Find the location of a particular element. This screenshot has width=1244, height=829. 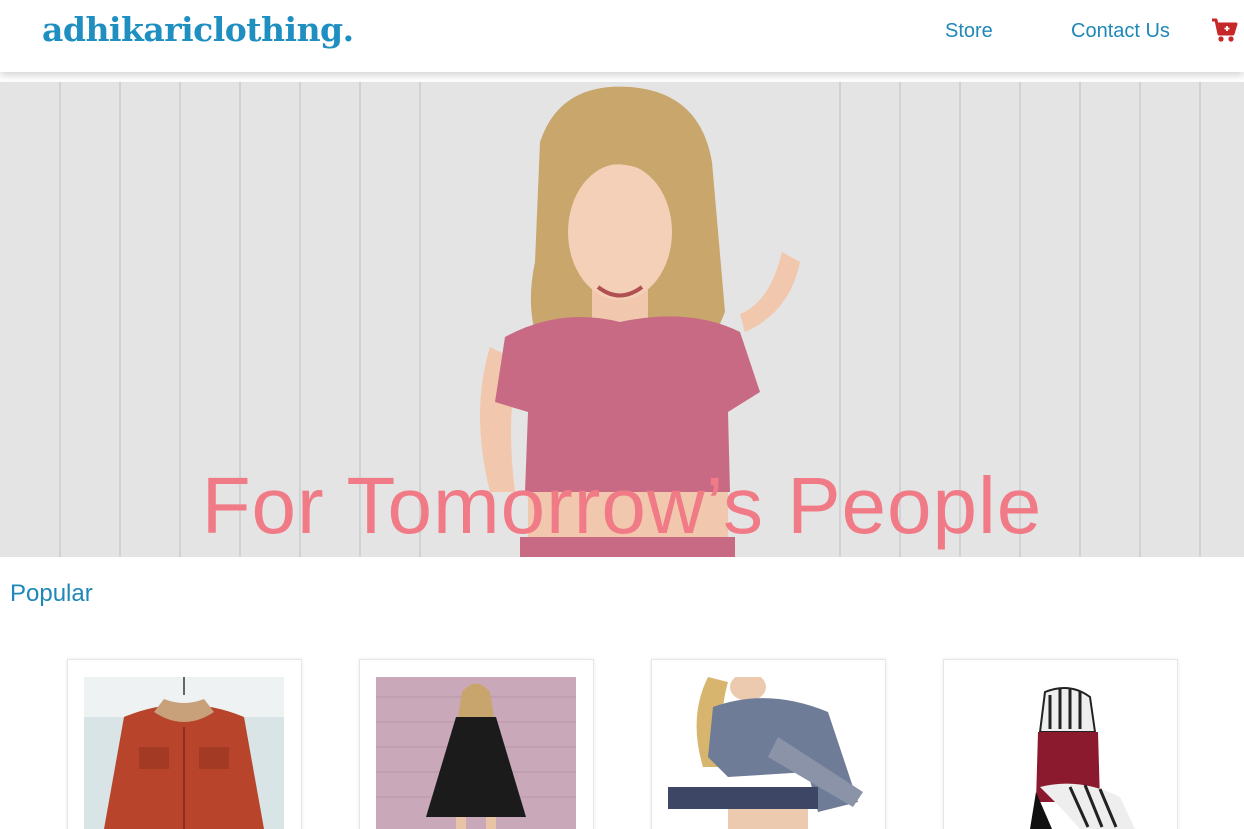

product-image-striped-hoodie is located at coordinates (1060, 753).